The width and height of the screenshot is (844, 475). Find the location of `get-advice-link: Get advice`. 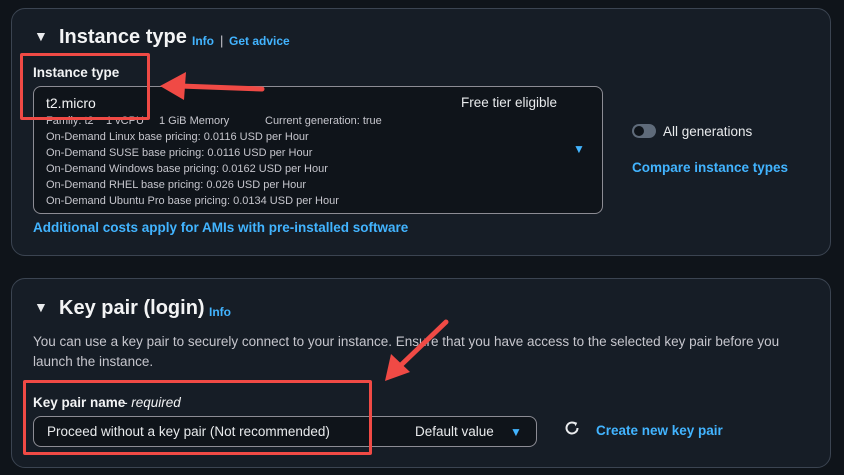

get-advice-link: Get advice is located at coordinates (259, 41).